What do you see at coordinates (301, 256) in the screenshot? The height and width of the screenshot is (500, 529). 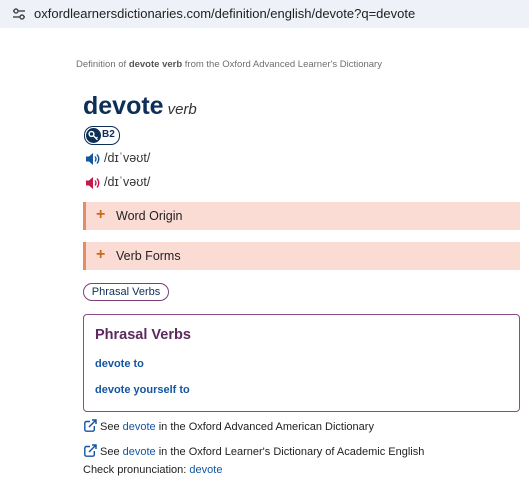 I see `verb-forms-toggle: + Verb Forms` at bounding box center [301, 256].